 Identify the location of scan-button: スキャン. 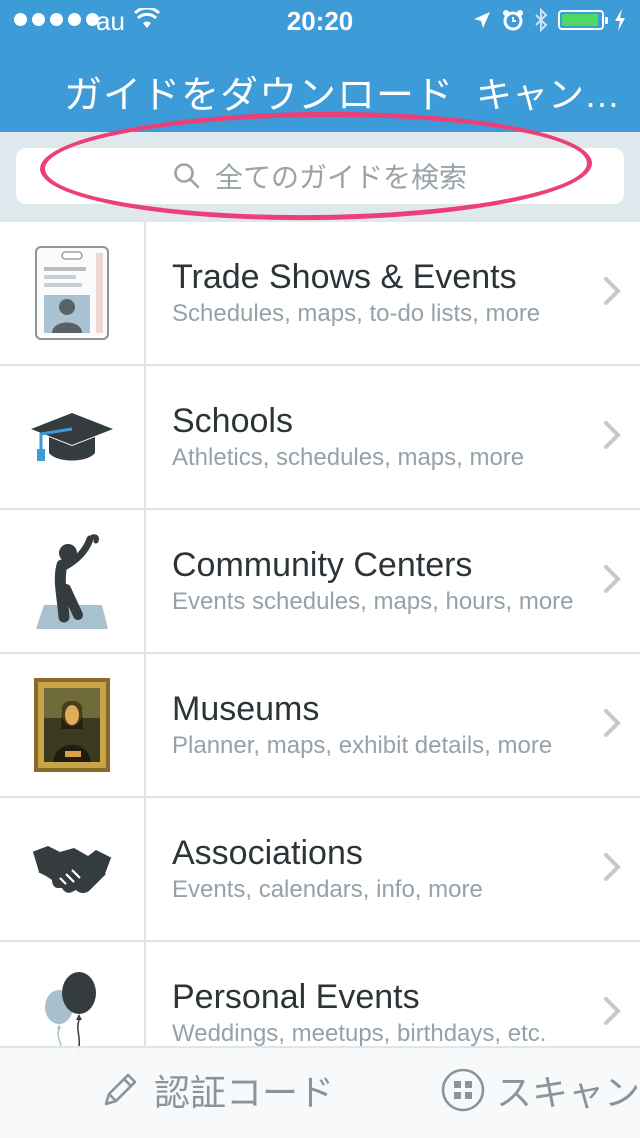
(540, 1090).